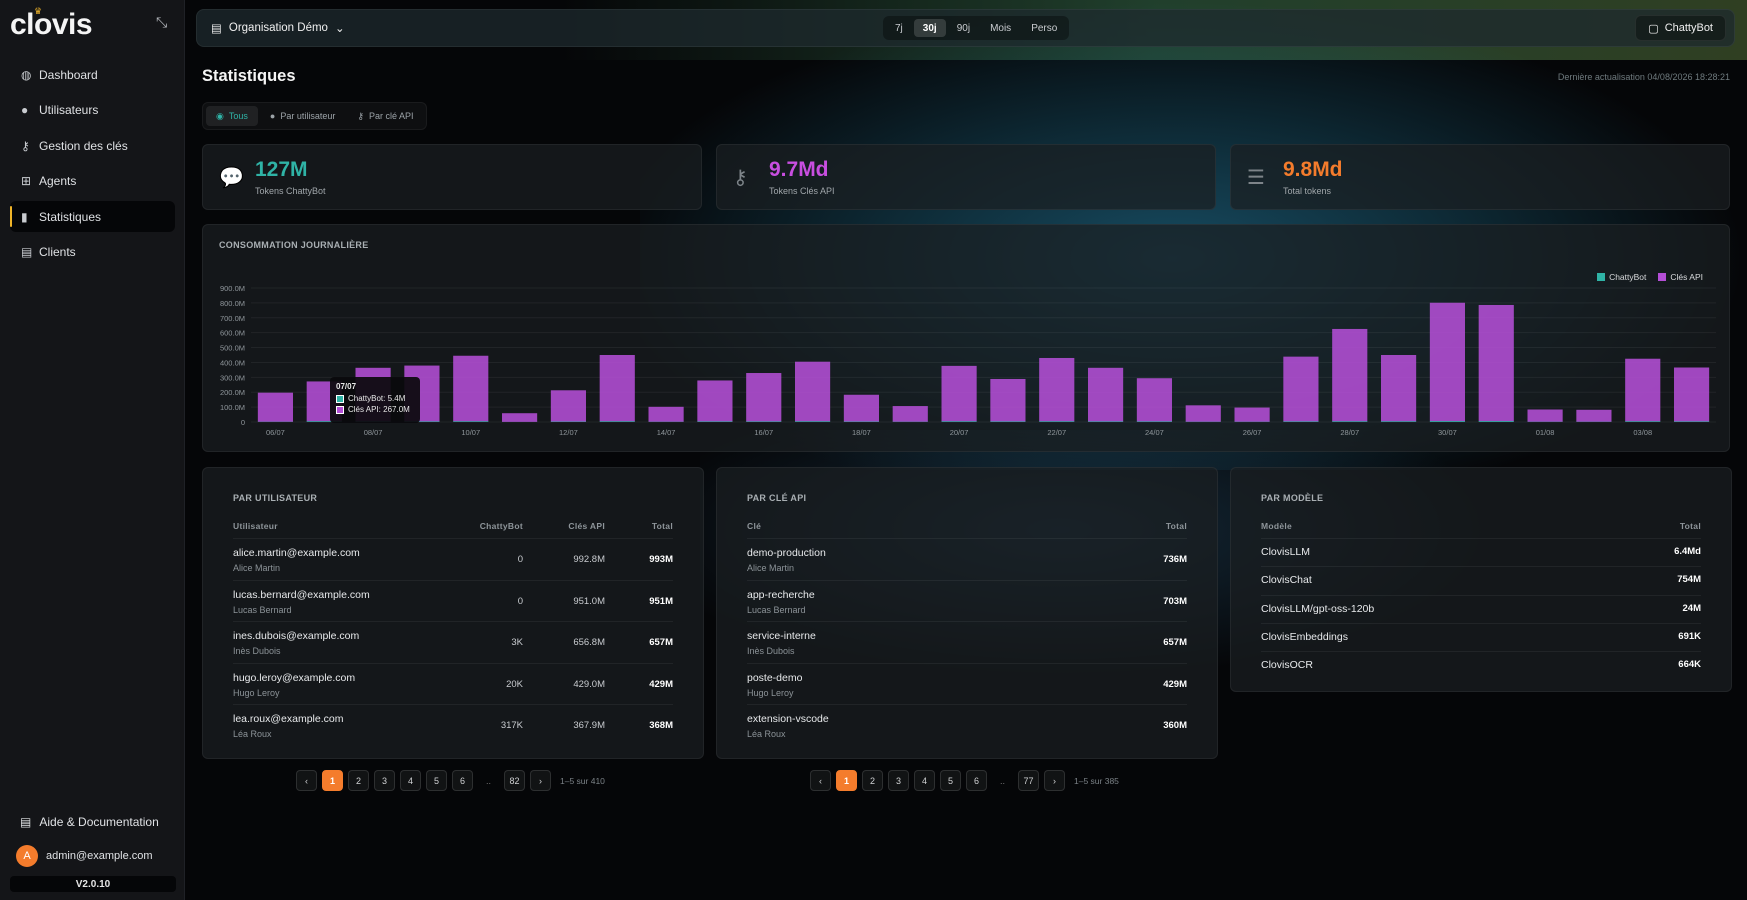  Describe the element at coordinates (92, 216) in the screenshot. I see `sidebar-item-statistiques: ▮ Statistiques` at that location.